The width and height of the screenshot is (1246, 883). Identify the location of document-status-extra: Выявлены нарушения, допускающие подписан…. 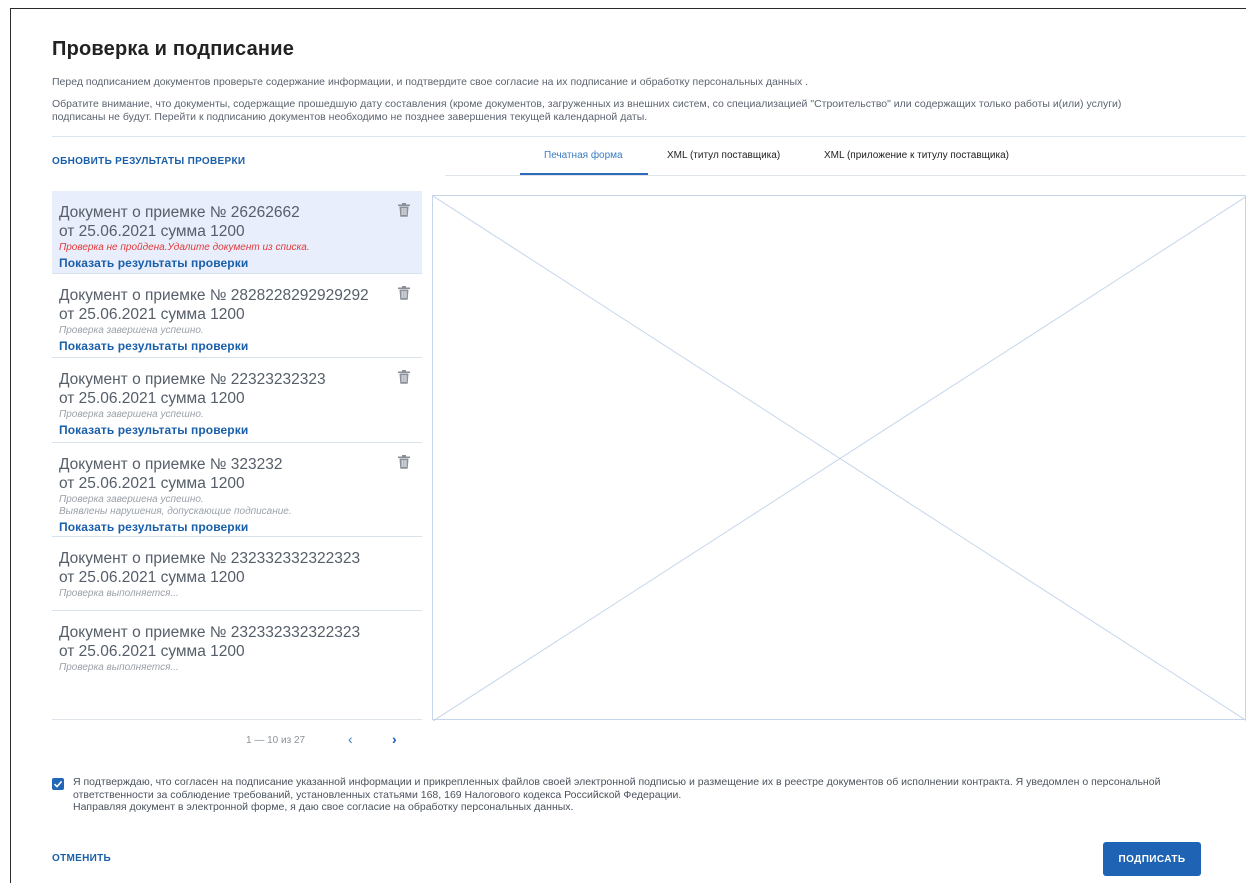
(175, 511).